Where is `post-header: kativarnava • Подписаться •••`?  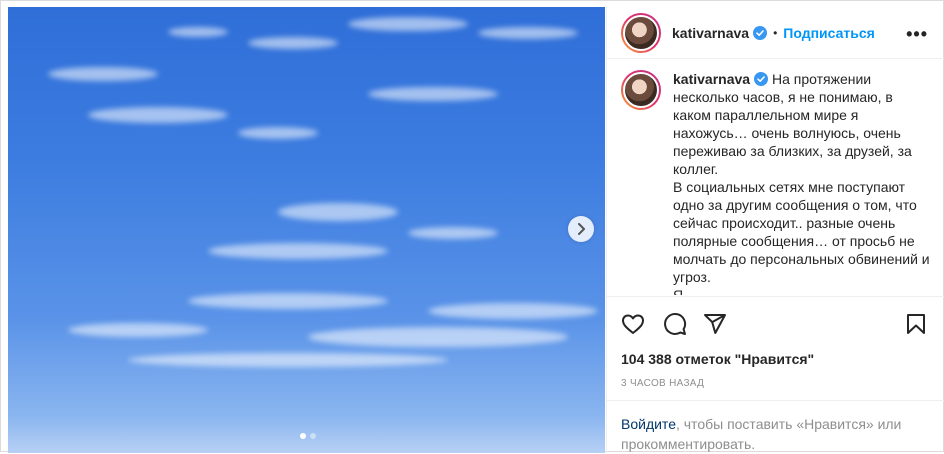
post-header: kativarnava • Подписаться ••• is located at coordinates (775, 33).